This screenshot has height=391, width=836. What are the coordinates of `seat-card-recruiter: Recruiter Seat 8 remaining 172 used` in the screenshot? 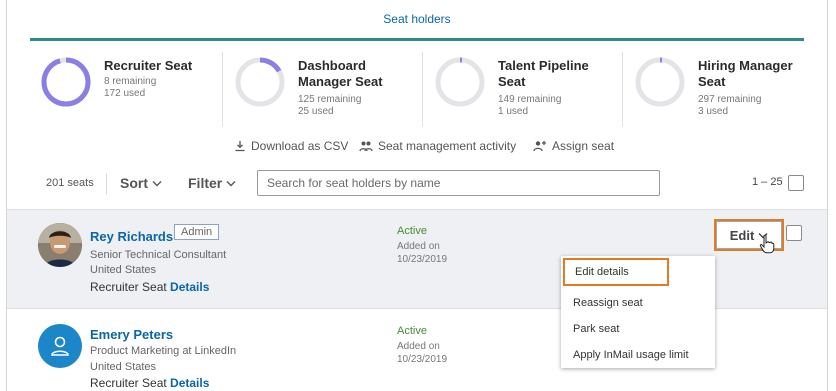 It's located at (130, 87).